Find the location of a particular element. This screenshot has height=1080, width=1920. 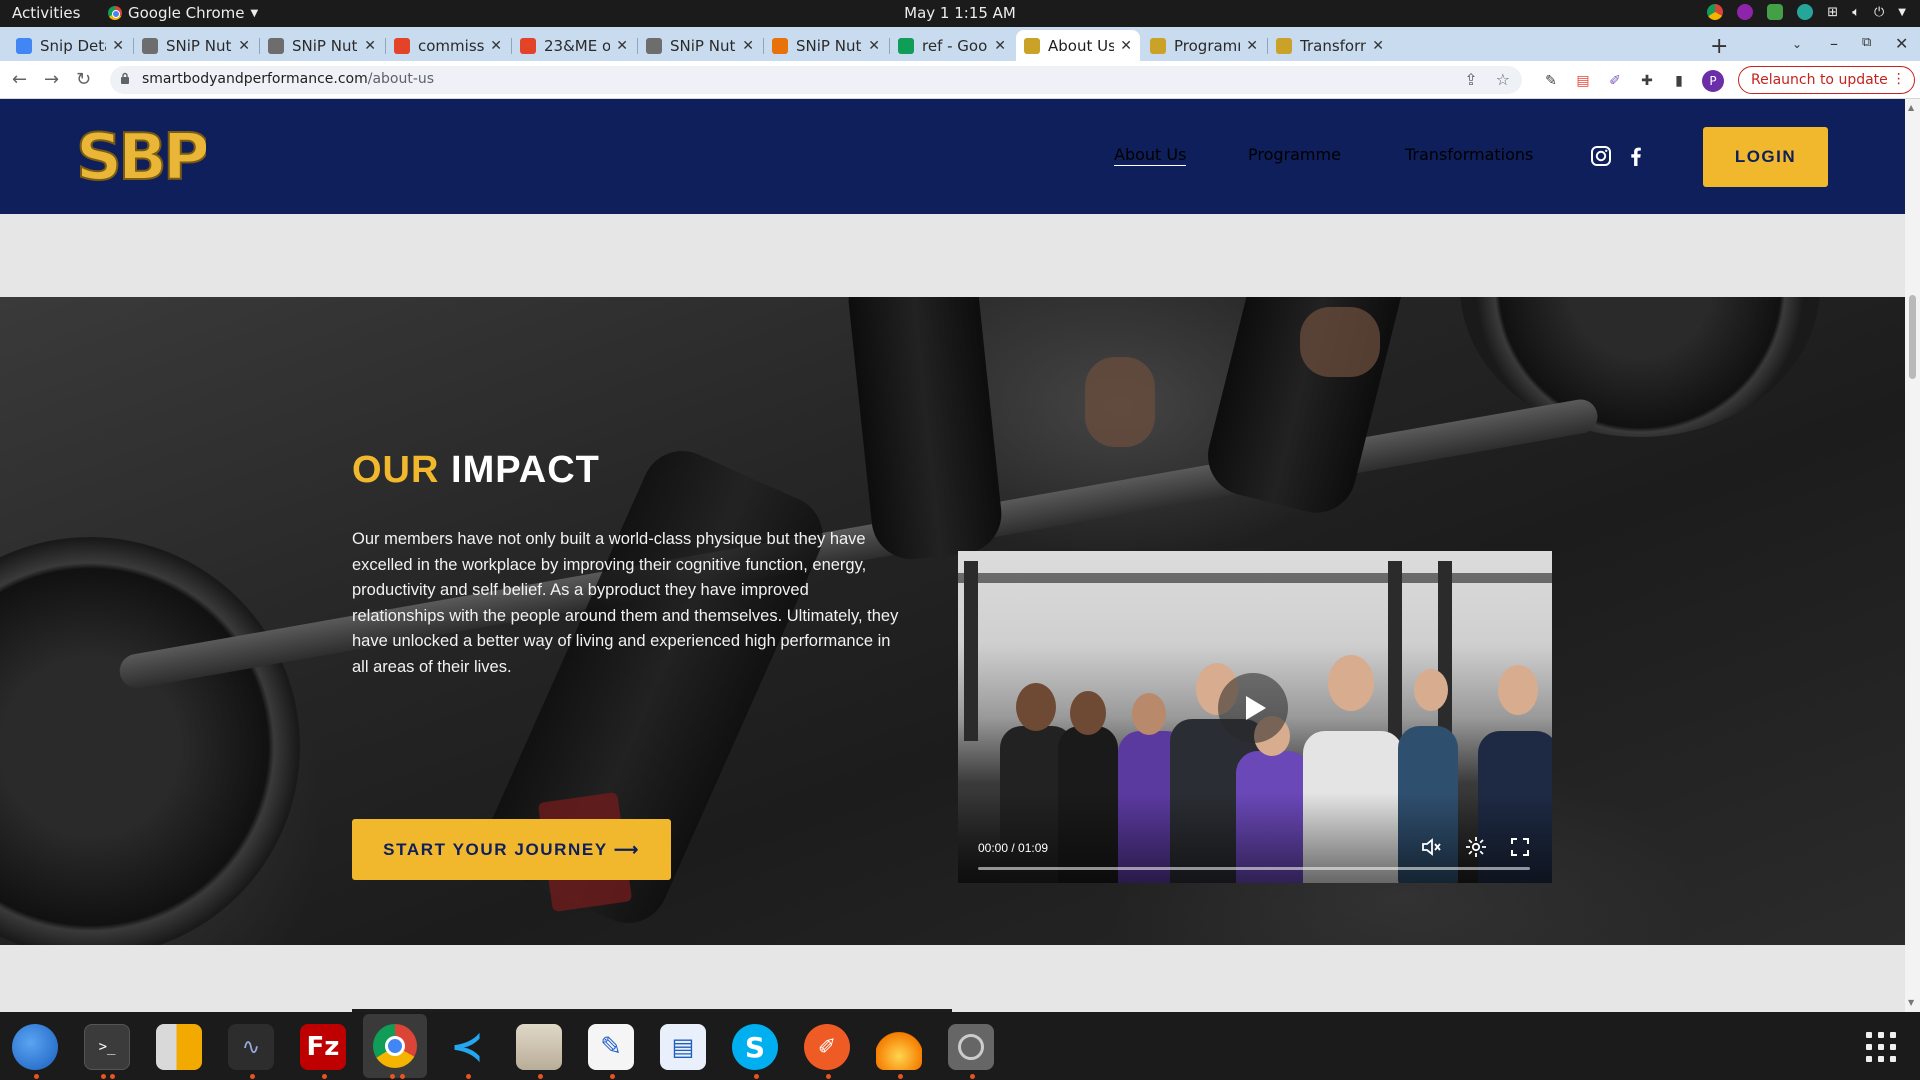

files-icon is located at coordinates (539, 1047).